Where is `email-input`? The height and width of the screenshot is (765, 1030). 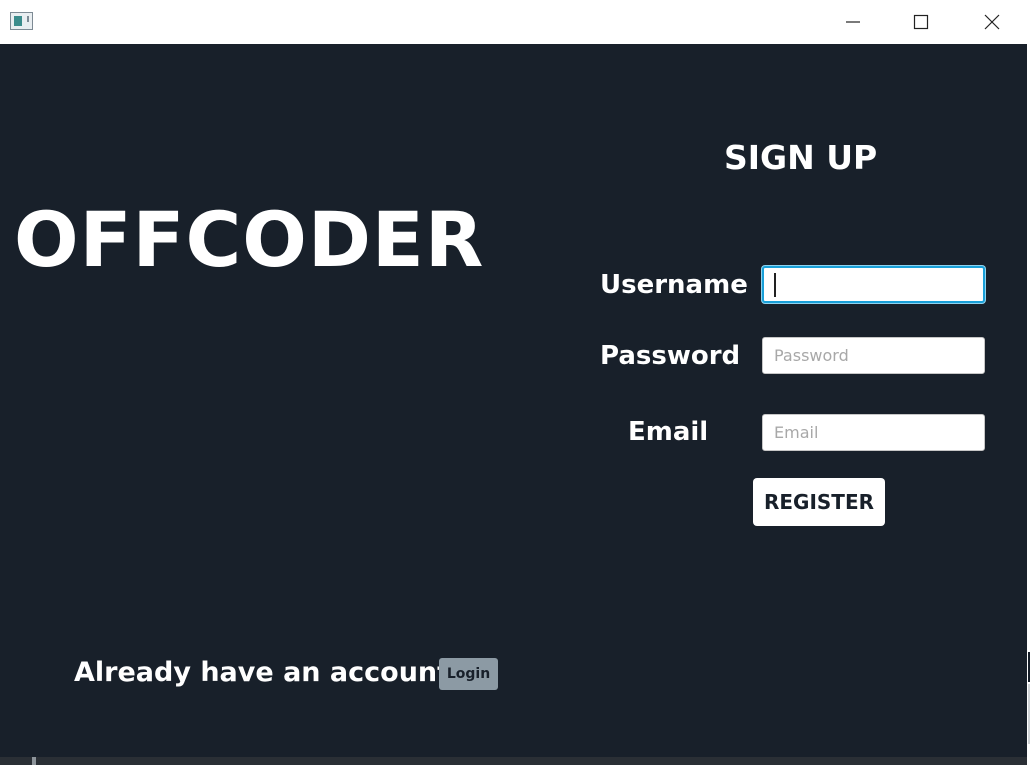
email-input is located at coordinates (873, 432).